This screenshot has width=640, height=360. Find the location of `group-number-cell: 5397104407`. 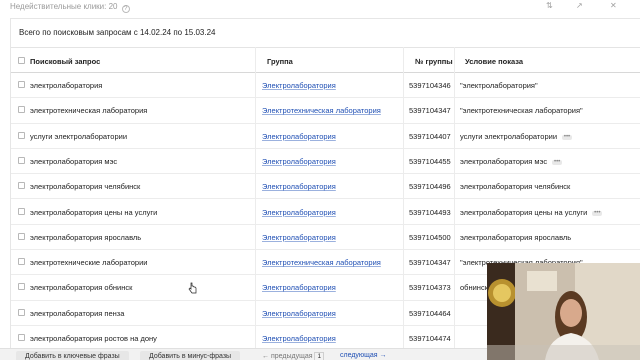

group-number-cell: 5397104407 is located at coordinates (430, 136).